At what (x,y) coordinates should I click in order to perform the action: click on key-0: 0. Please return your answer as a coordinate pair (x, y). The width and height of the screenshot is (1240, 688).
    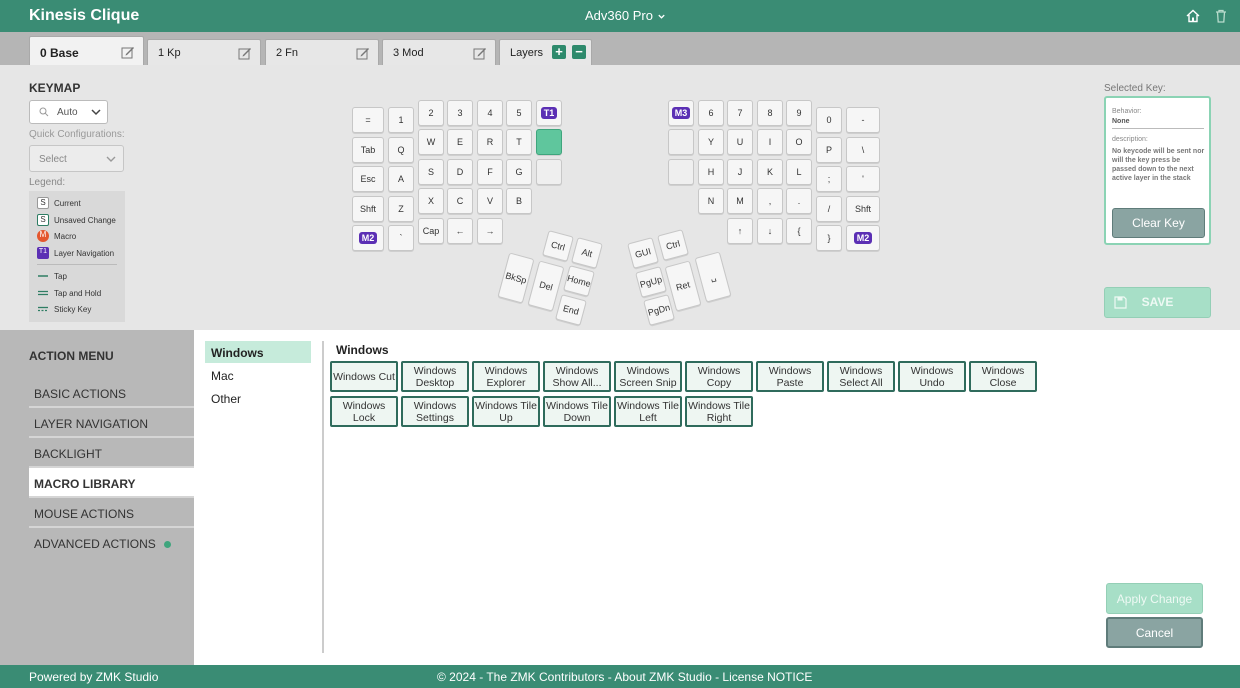
    Looking at the image, I should click on (829, 120).